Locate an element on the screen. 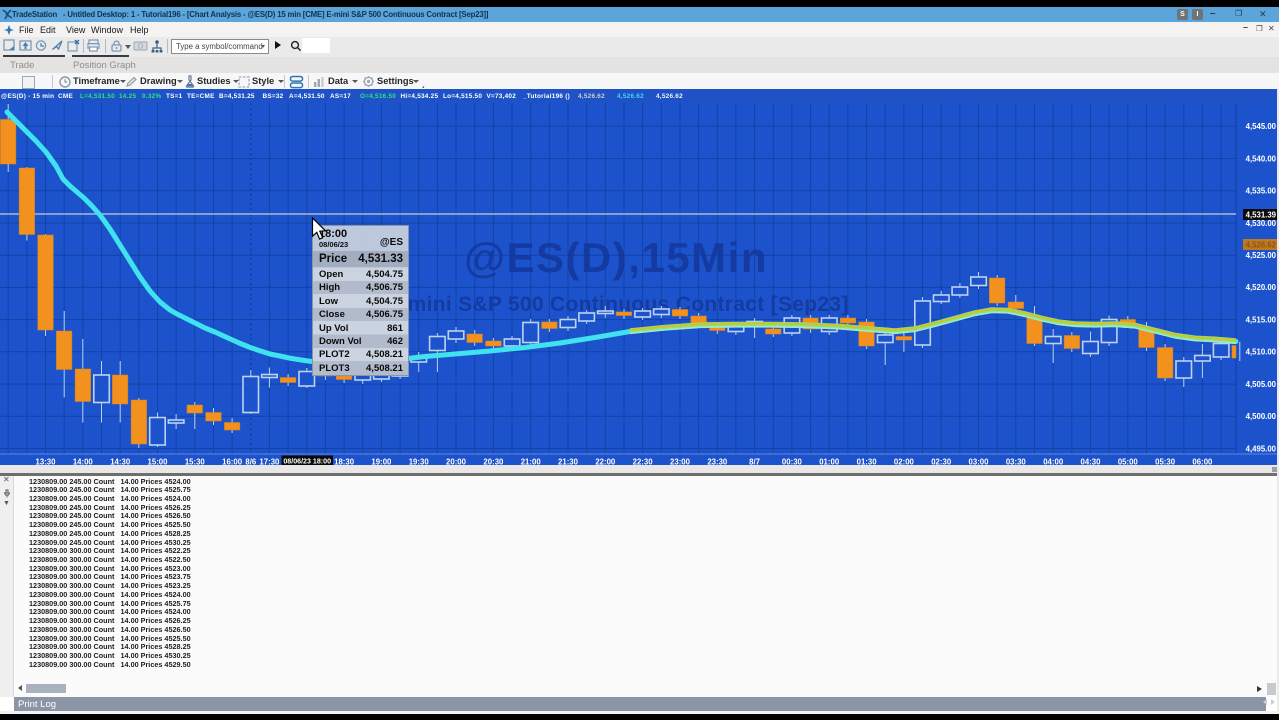  svg-text: 15:30 is located at coordinates (195, 462).